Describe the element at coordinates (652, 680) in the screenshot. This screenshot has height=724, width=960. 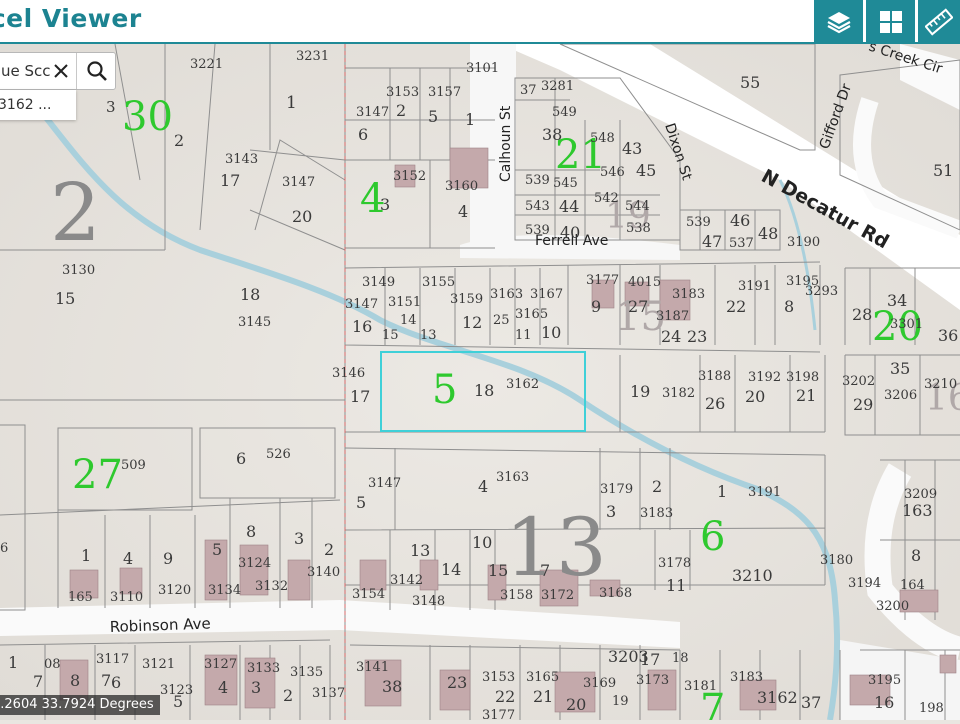
I see `parcel-label: 3173` at that location.